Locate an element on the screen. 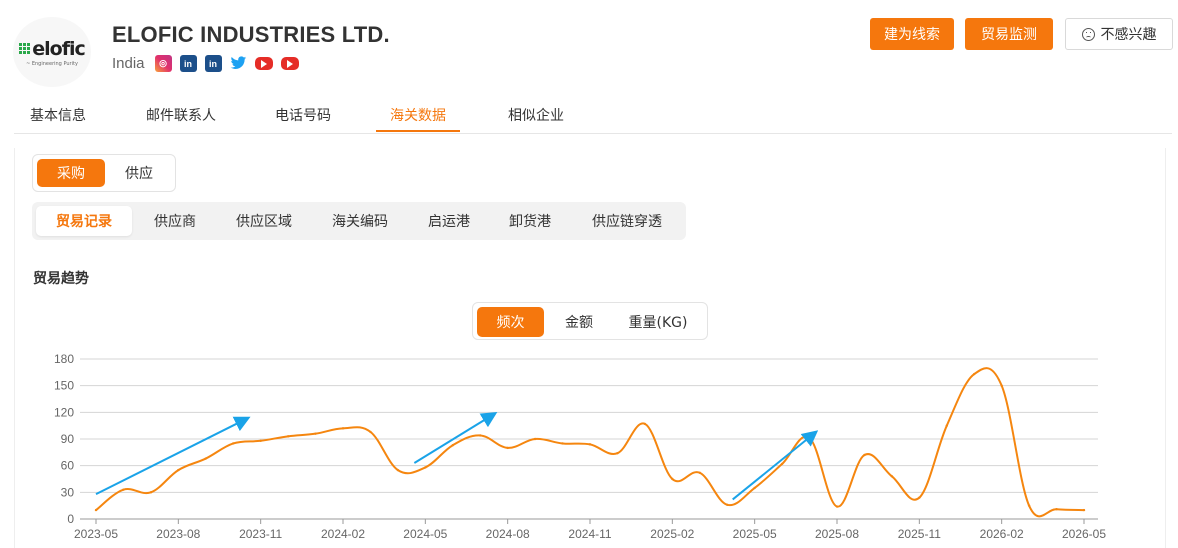 The image size is (1178, 548). y-tick-label: 30 is located at coordinates (68, 492).